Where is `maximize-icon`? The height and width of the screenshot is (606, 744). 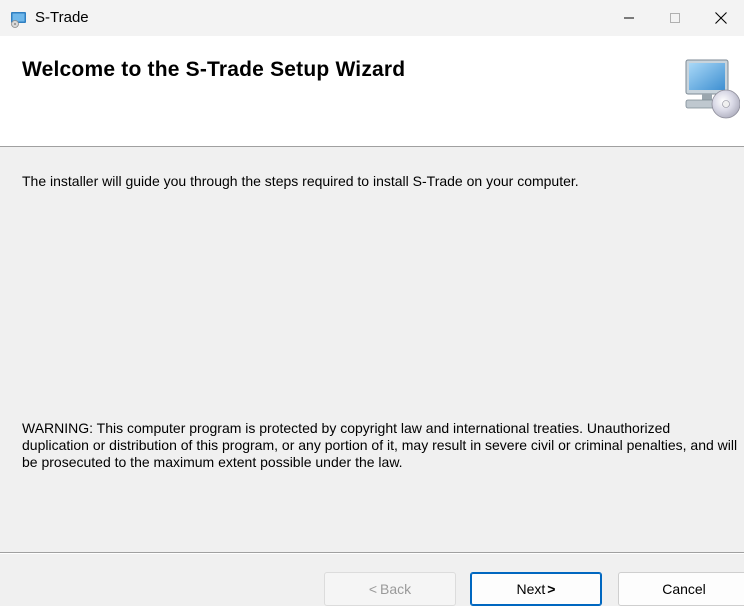
maximize-icon is located at coordinates (675, 18).